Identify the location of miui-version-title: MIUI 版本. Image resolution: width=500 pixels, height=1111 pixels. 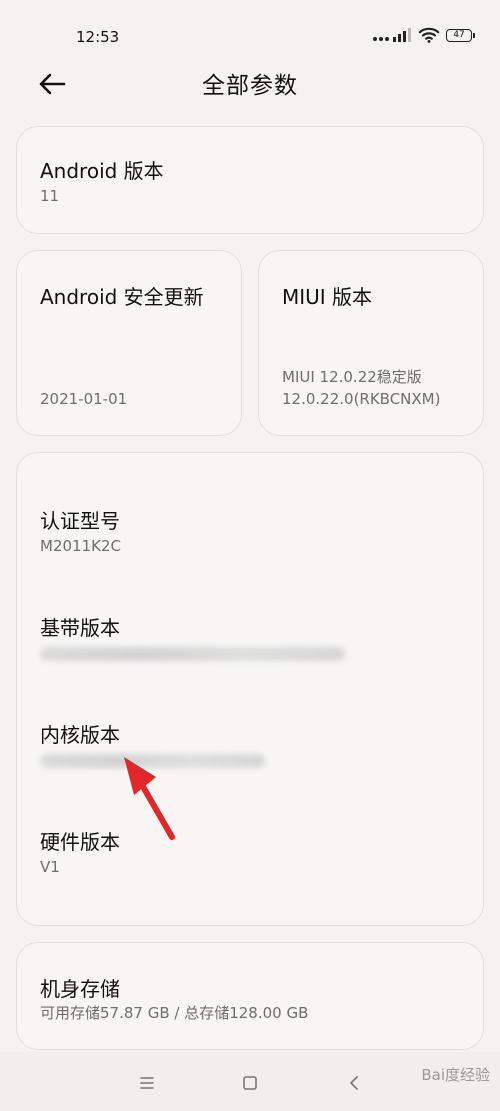
(327, 297).